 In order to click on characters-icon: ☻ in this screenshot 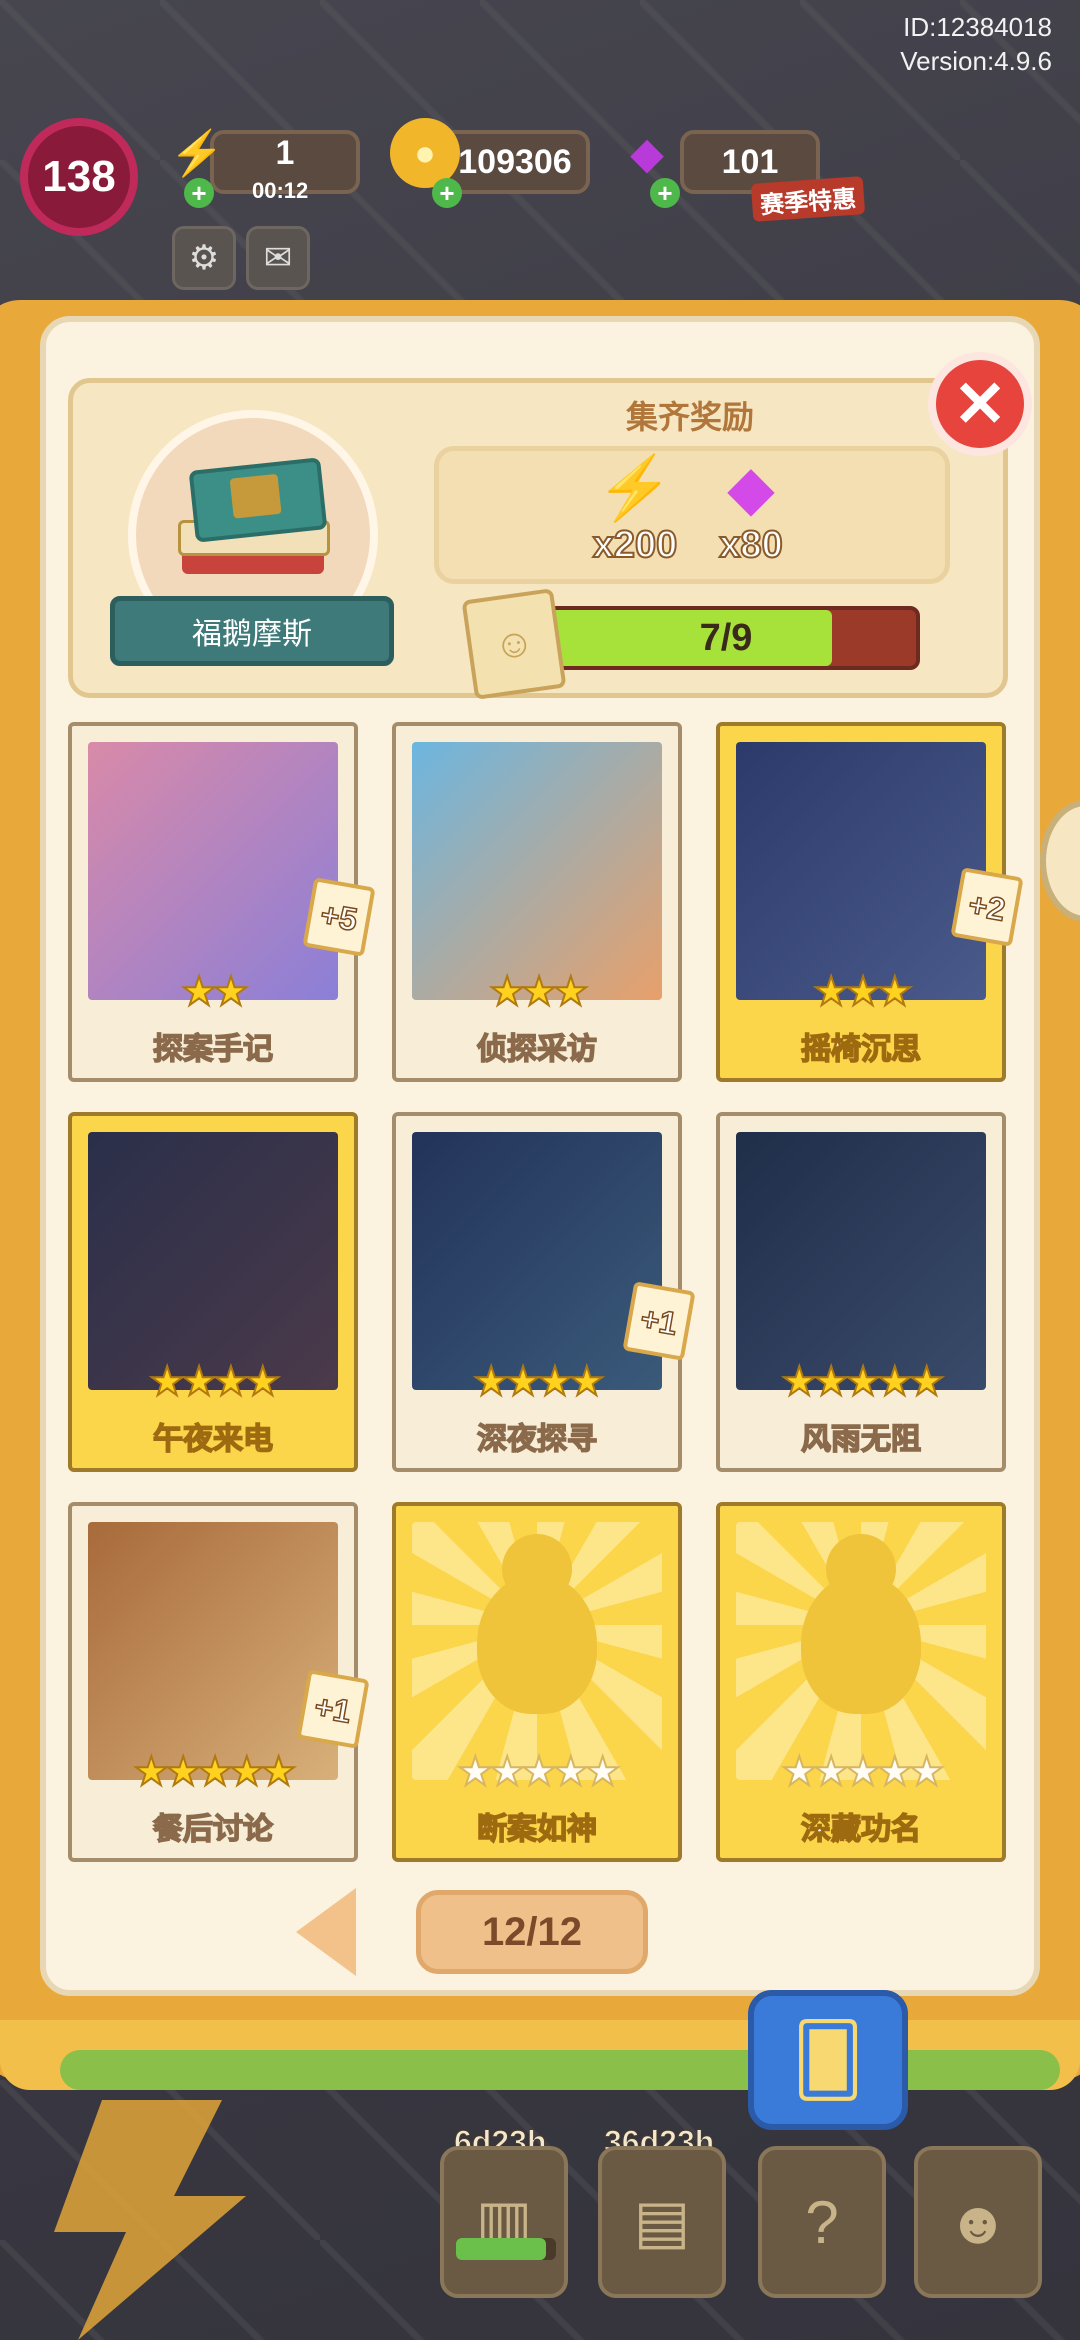, I will do `click(978, 2222)`.